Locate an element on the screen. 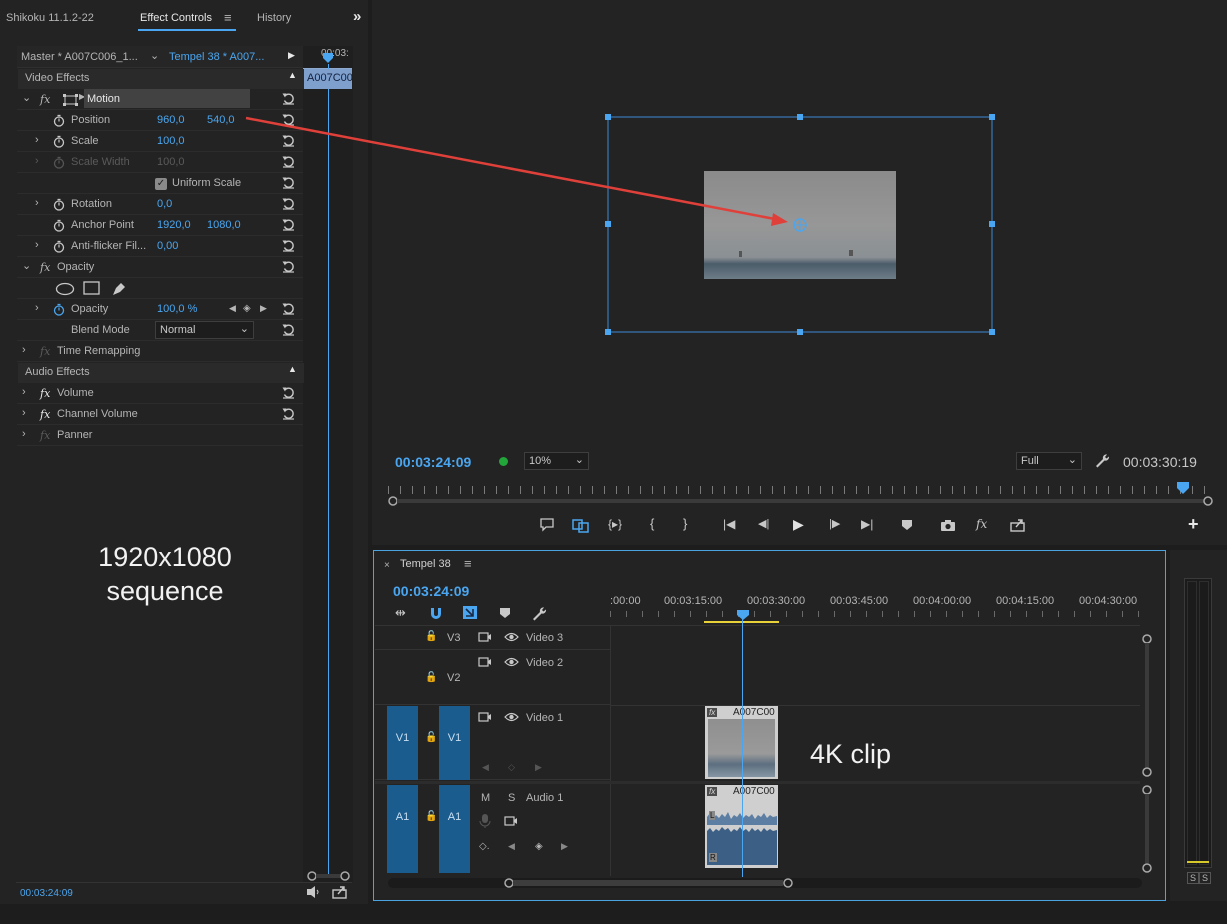 The image size is (1227, 924). mini-clip-block: A007C00 is located at coordinates (328, 79).